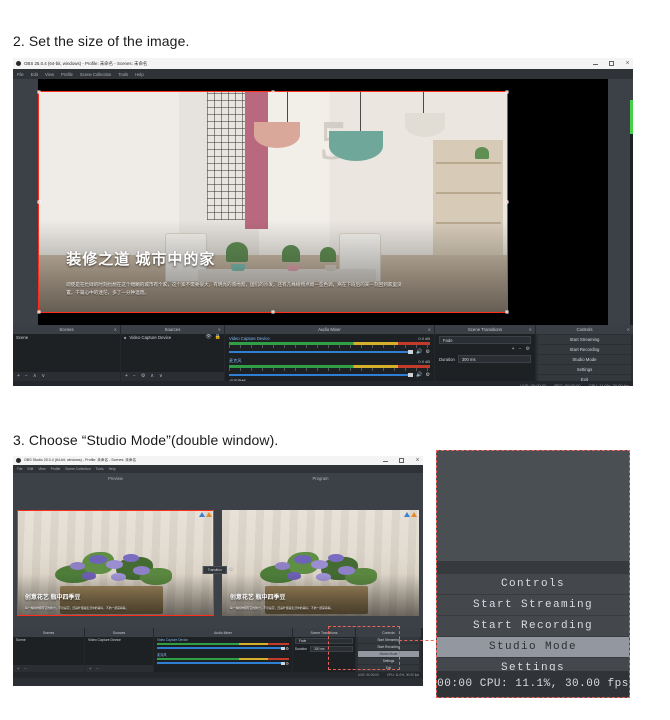 The height and width of the screenshot is (720, 670). What do you see at coordinates (513, 349) in the screenshot?
I see `add-transition-icon: +` at bounding box center [513, 349].